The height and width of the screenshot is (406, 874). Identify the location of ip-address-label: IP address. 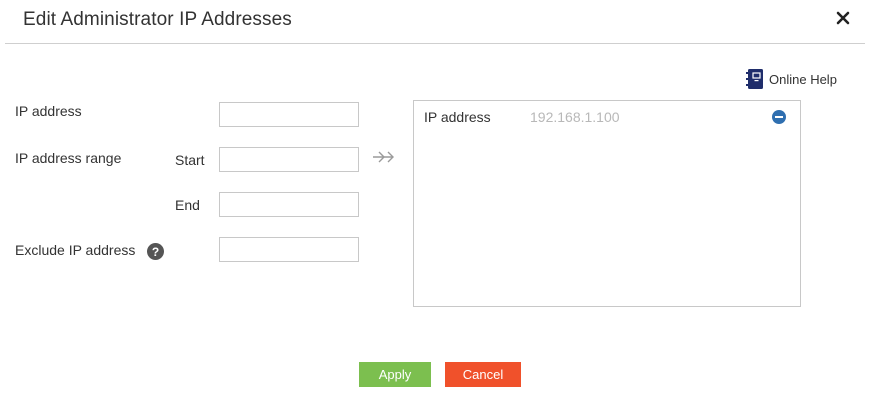
(48, 111).